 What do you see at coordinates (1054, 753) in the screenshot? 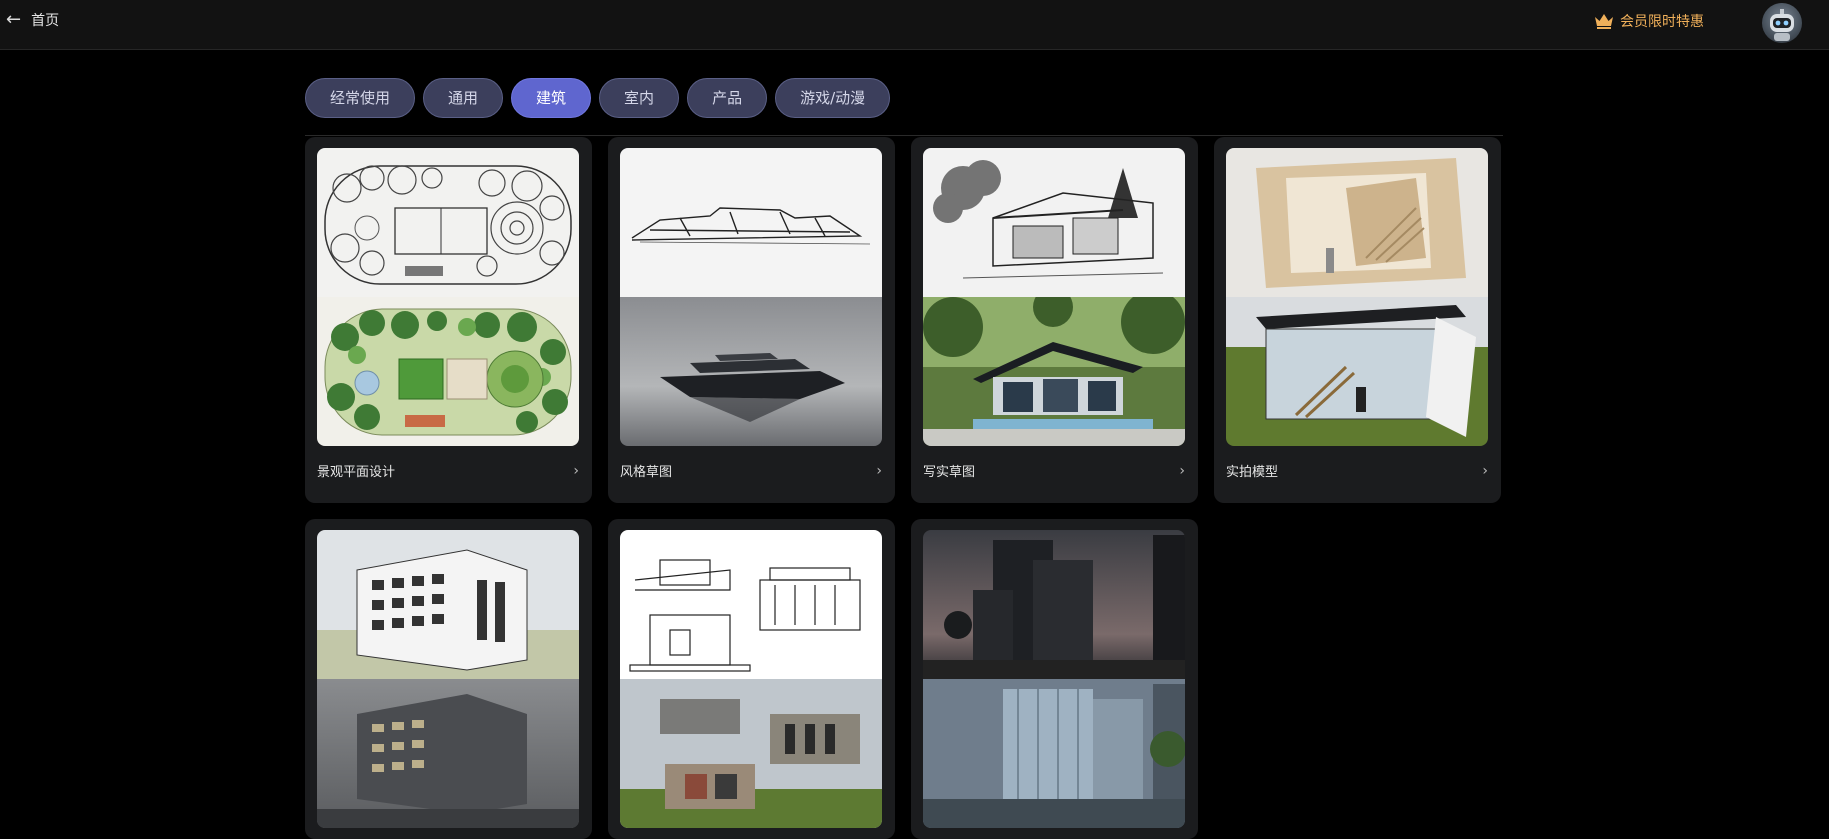
I see `glass-tower-render-image` at bounding box center [1054, 753].